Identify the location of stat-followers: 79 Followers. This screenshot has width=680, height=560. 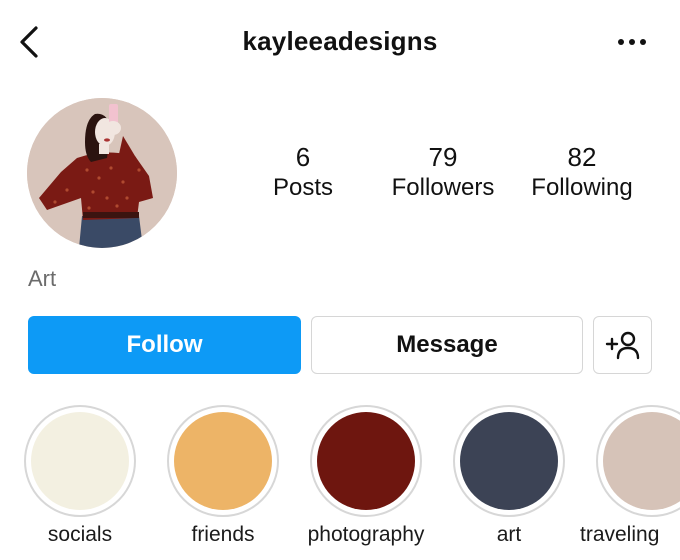
(443, 173).